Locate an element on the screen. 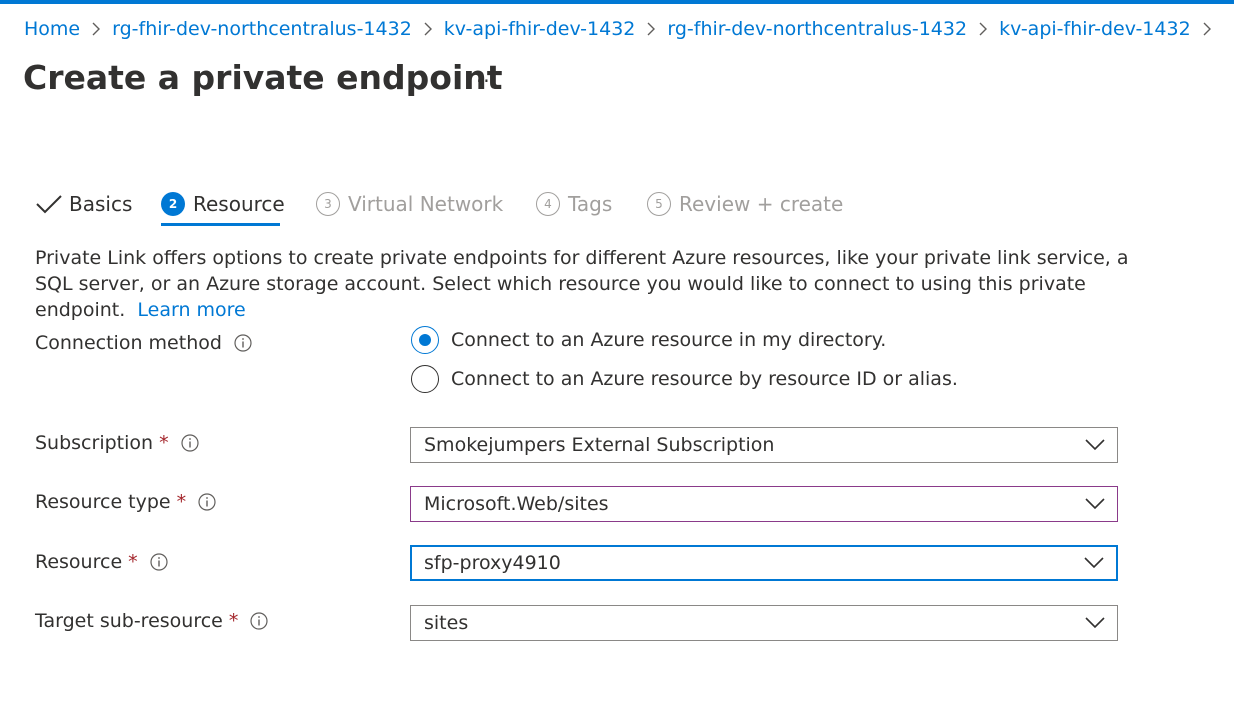  tab-virtual-network-label: Virtual Network is located at coordinates (426, 204).